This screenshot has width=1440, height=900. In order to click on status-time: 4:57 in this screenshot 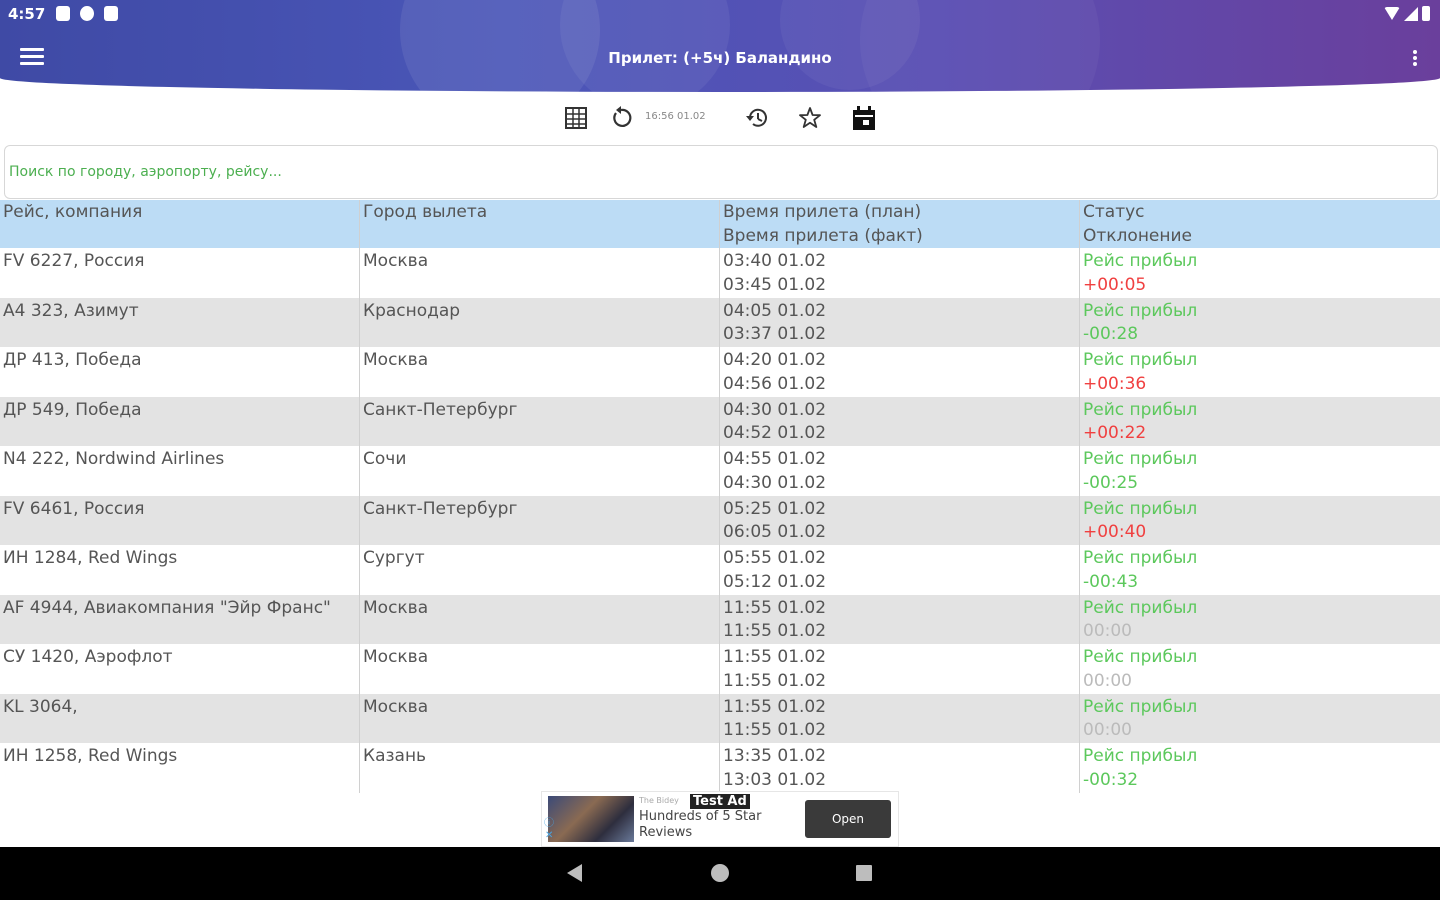, I will do `click(27, 14)`.